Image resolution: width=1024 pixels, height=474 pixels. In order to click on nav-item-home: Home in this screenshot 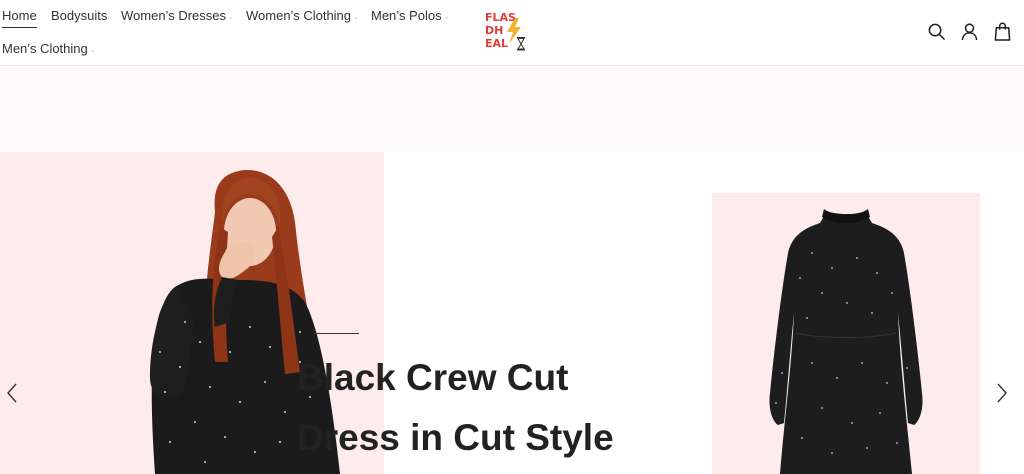, I will do `click(19, 17)`.